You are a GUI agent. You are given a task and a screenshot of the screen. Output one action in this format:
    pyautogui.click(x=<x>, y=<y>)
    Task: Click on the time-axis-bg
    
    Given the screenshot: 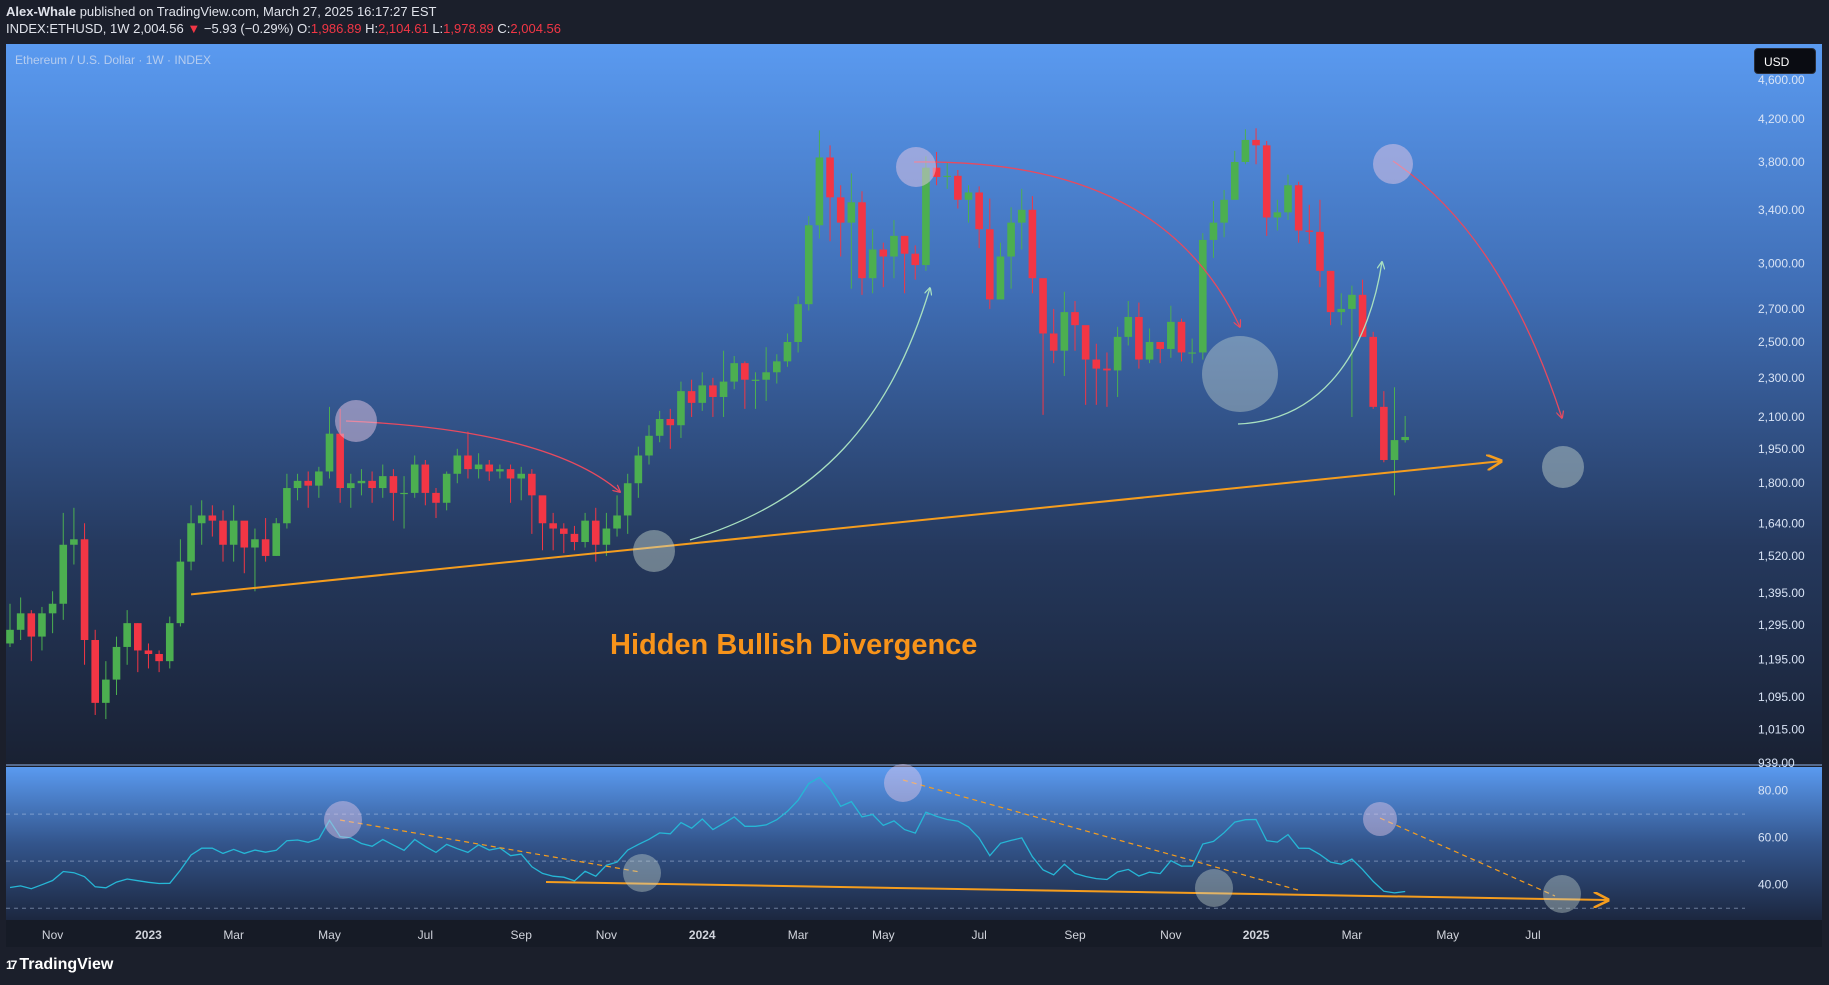 What is the action you would take?
    pyautogui.click(x=914, y=933)
    